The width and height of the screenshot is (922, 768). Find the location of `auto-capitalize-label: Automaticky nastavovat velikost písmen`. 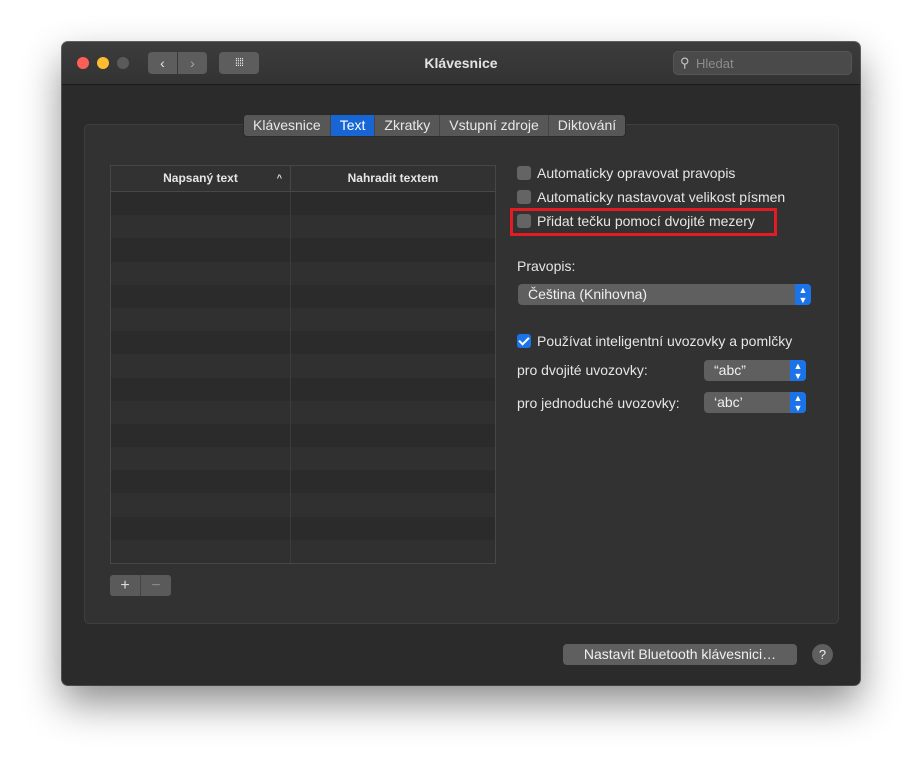

auto-capitalize-label: Automaticky nastavovat velikost písmen is located at coordinates (661, 197).